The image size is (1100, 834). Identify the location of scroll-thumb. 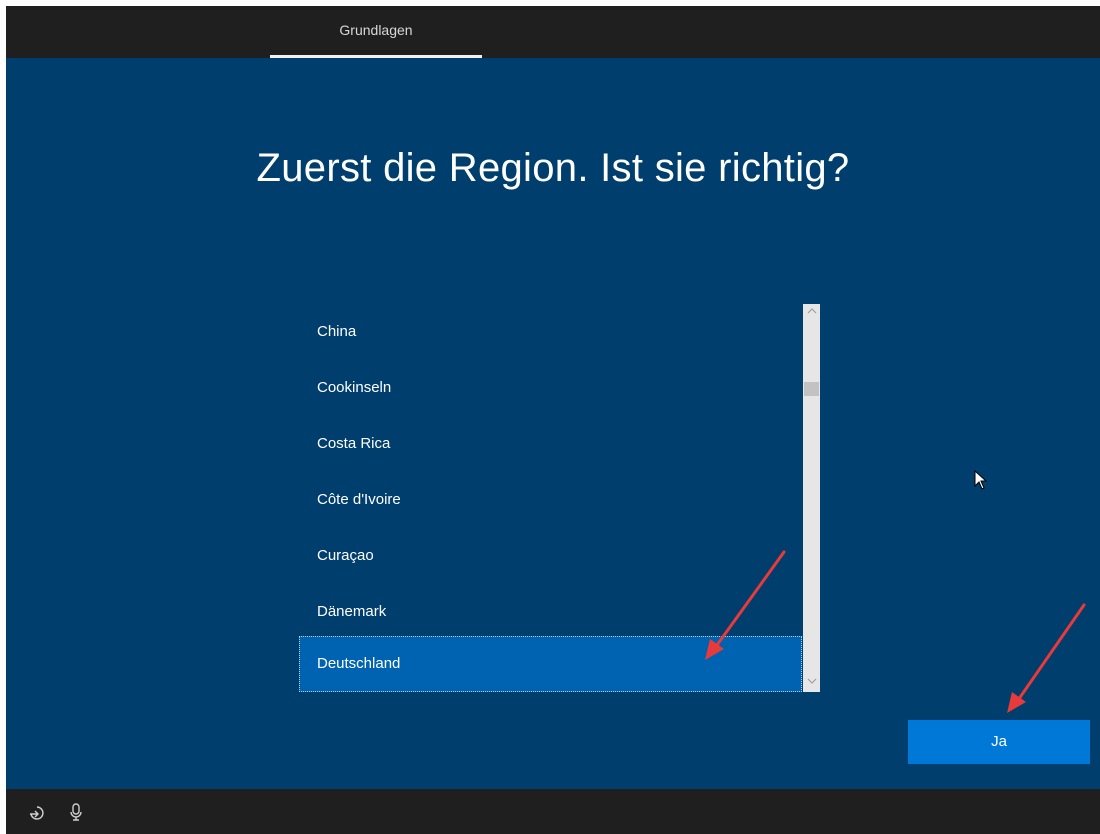
(811, 389).